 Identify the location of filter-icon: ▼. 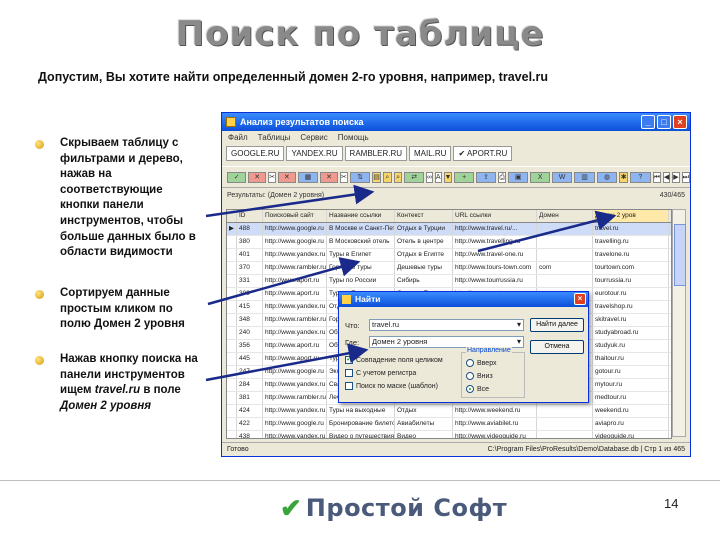
(448, 177).